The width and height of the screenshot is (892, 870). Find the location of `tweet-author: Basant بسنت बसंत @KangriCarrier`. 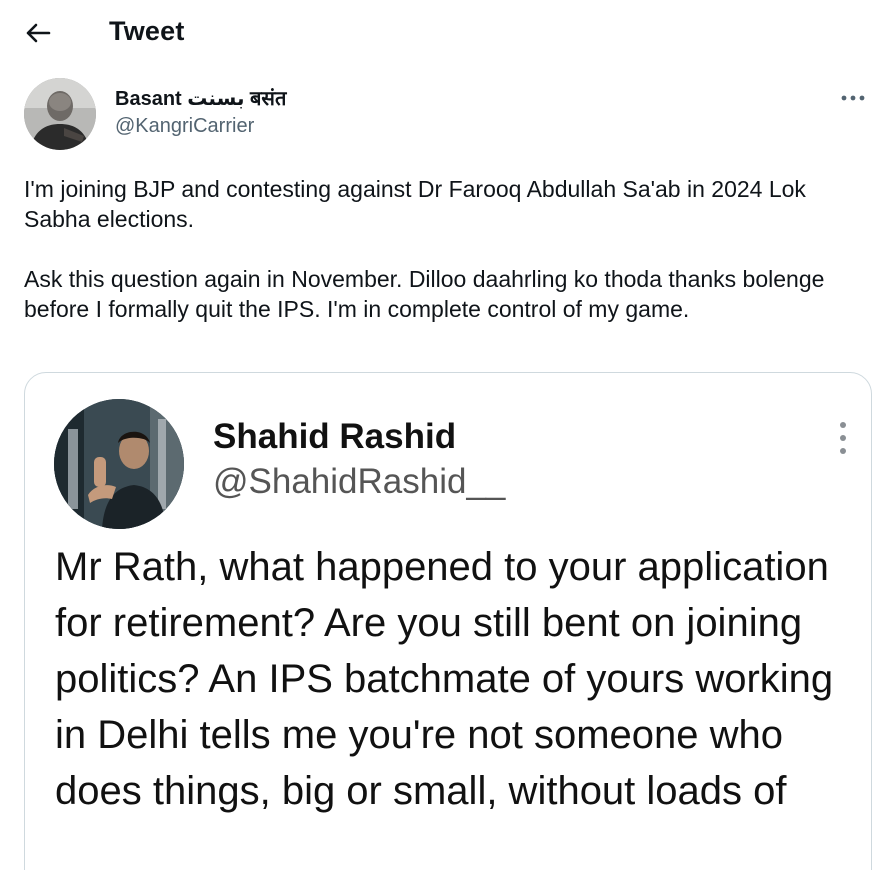

tweet-author: Basant بسنت बसंत @KangriCarrier is located at coordinates (449, 115).